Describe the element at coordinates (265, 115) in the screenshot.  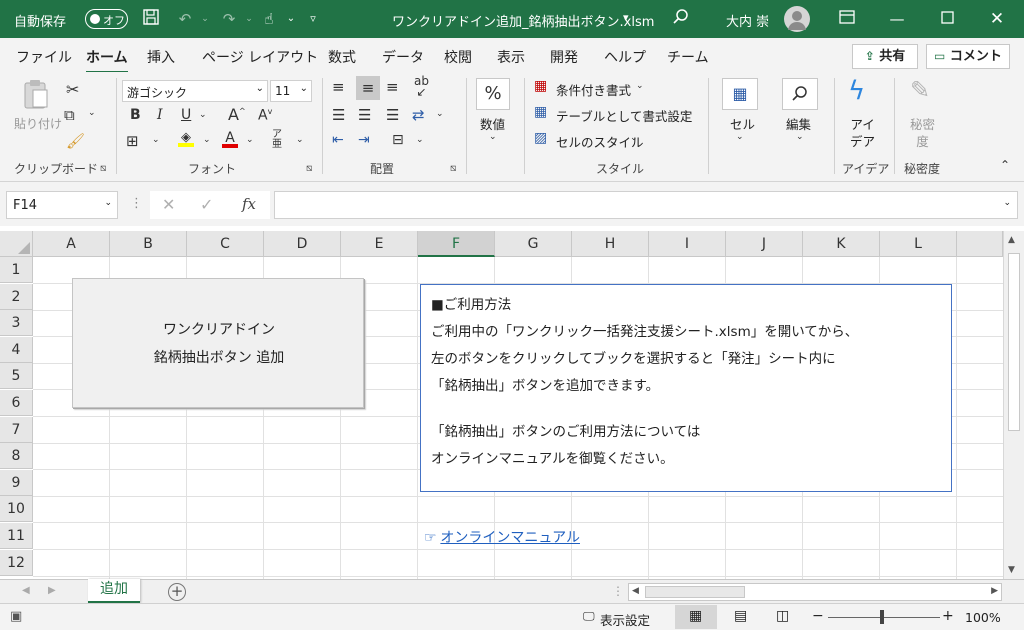
I see `decrease-font-icon: Av` at that location.